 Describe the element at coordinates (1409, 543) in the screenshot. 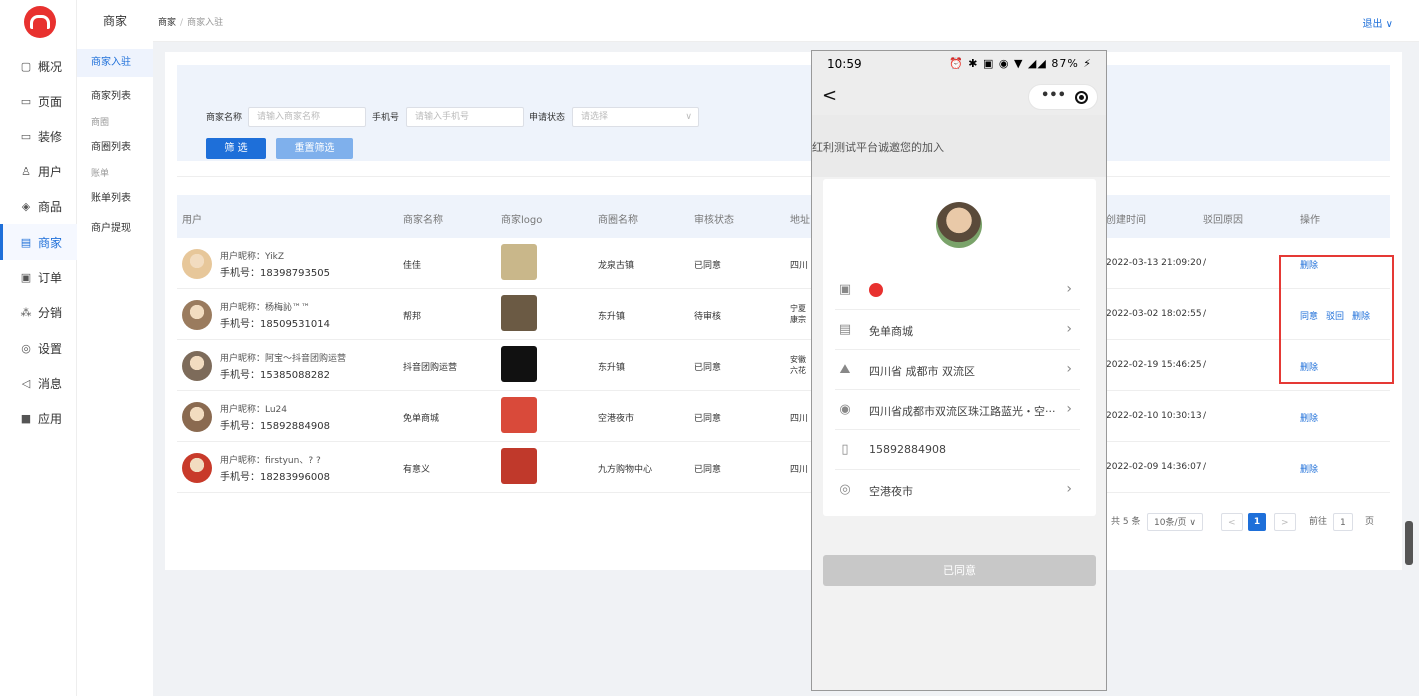

I see `scrollbar-handle` at that location.